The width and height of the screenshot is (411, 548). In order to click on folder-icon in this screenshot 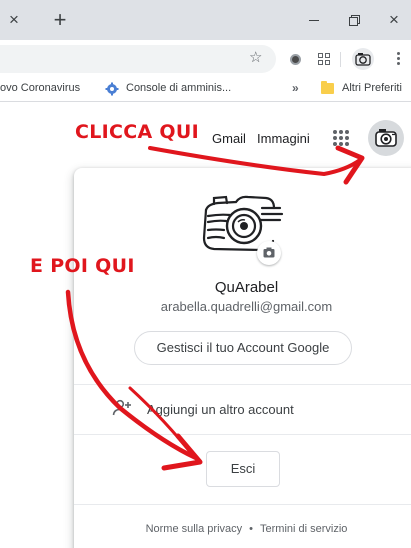, I will do `click(327, 87)`.